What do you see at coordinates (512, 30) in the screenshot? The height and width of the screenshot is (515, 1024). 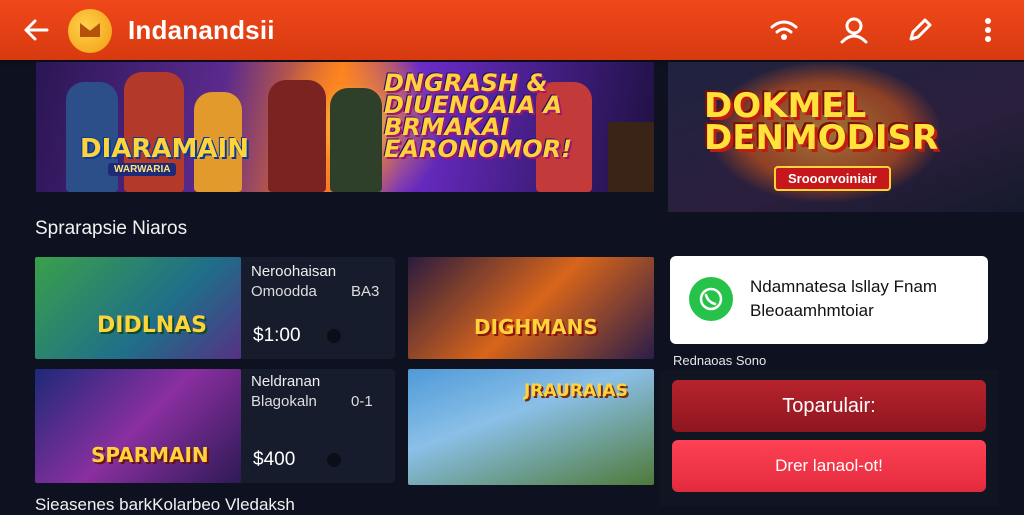 I see `top-app-bar: Indanandsii` at bounding box center [512, 30].